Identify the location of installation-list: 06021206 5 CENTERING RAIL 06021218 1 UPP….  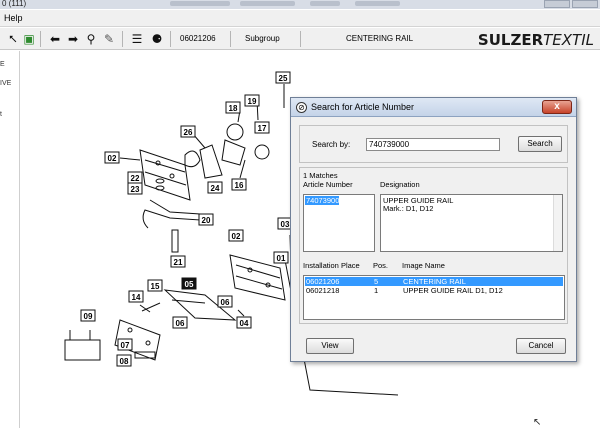
(434, 297).